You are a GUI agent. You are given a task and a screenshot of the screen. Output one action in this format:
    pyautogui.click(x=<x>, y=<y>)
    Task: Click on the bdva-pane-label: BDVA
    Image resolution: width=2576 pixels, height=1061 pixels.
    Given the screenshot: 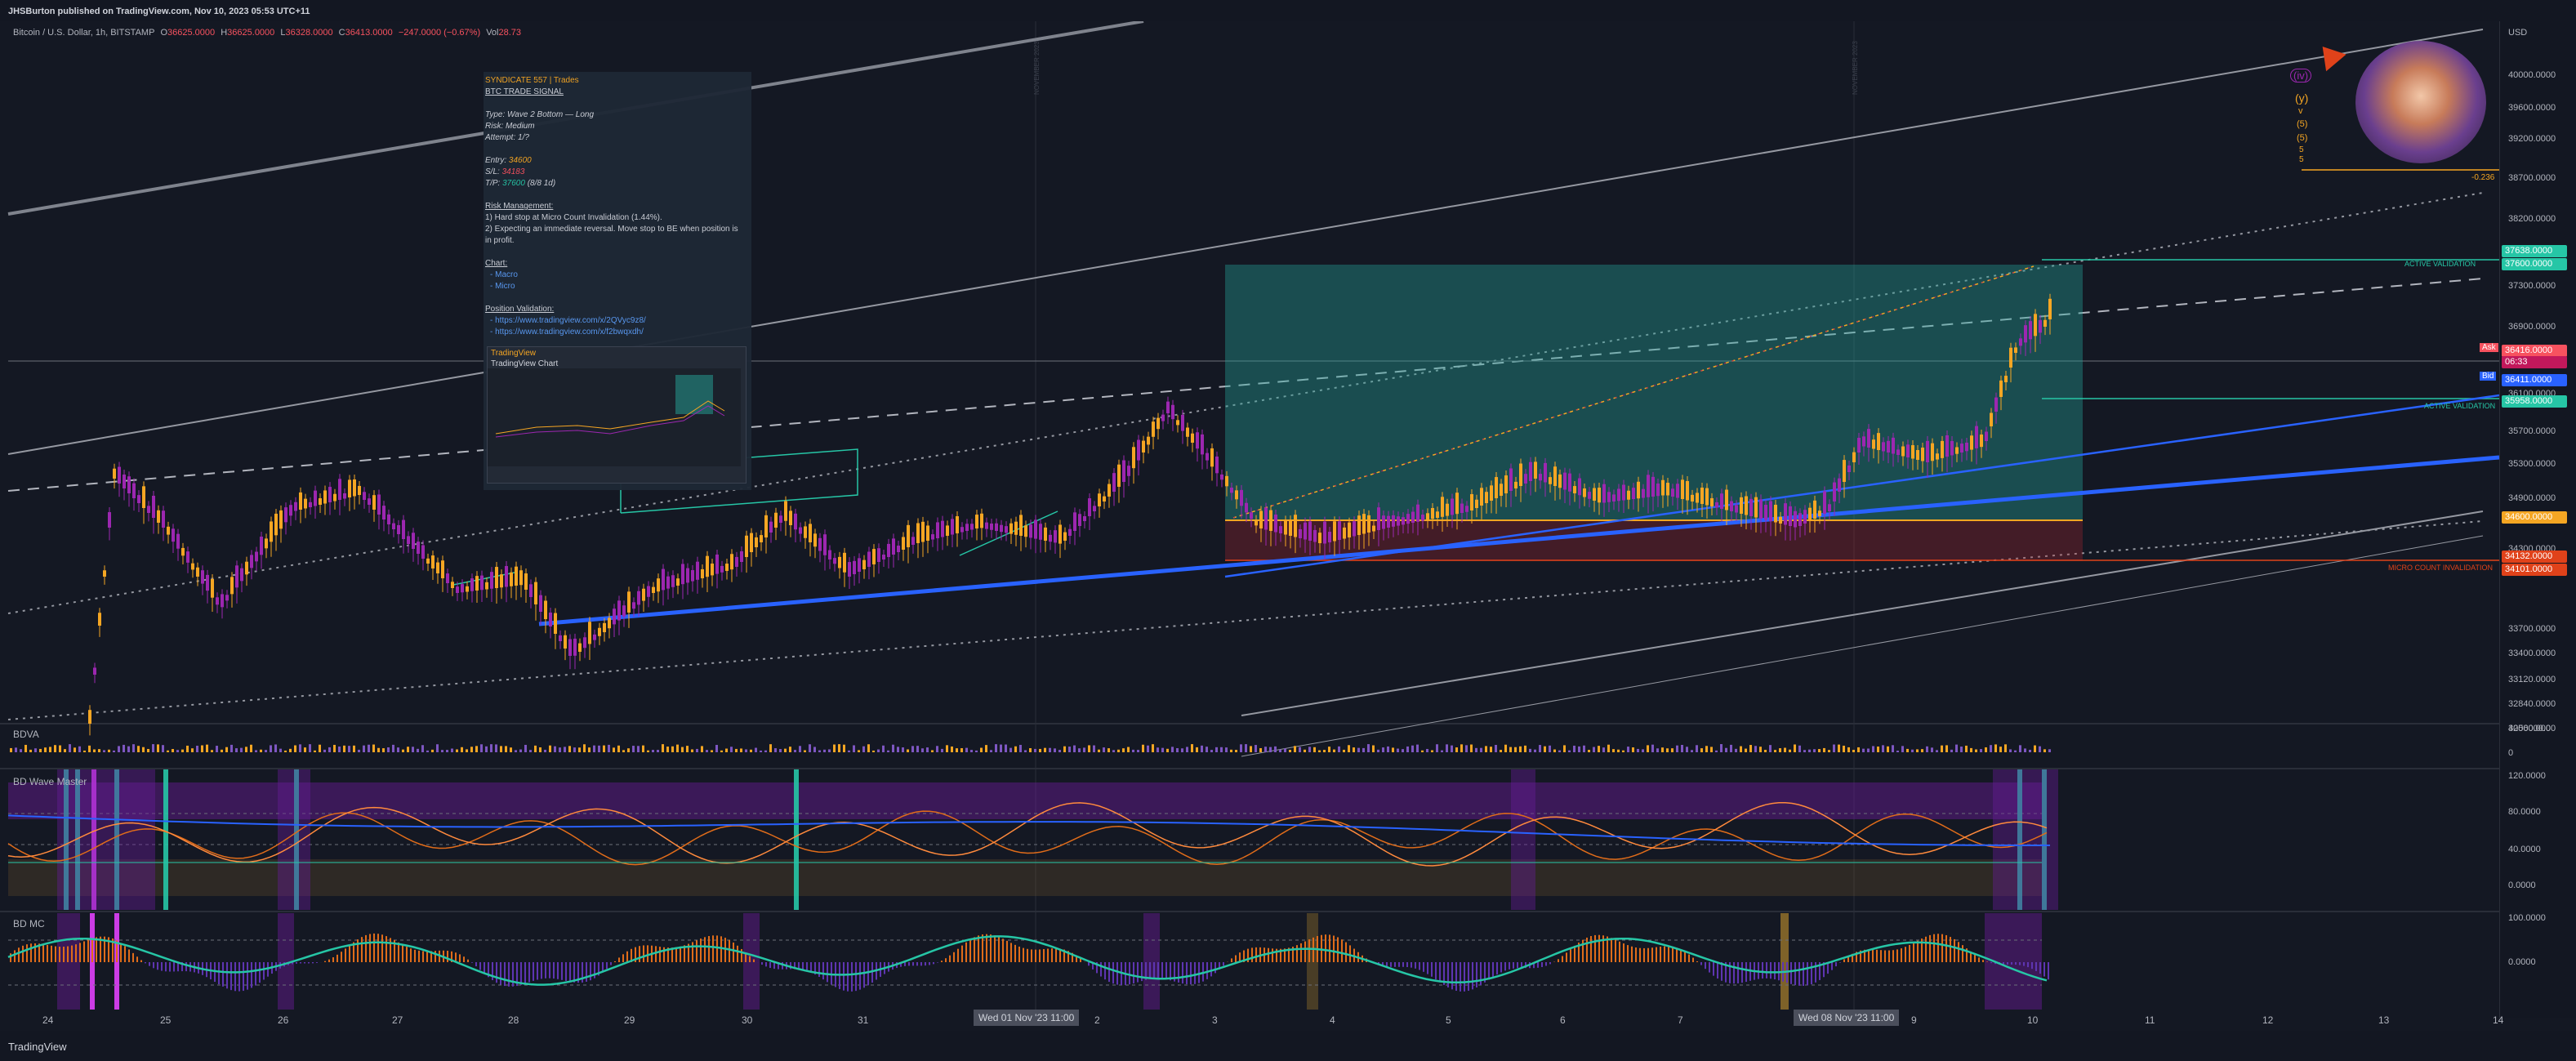 What is the action you would take?
    pyautogui.click(x=26, y=734)
    